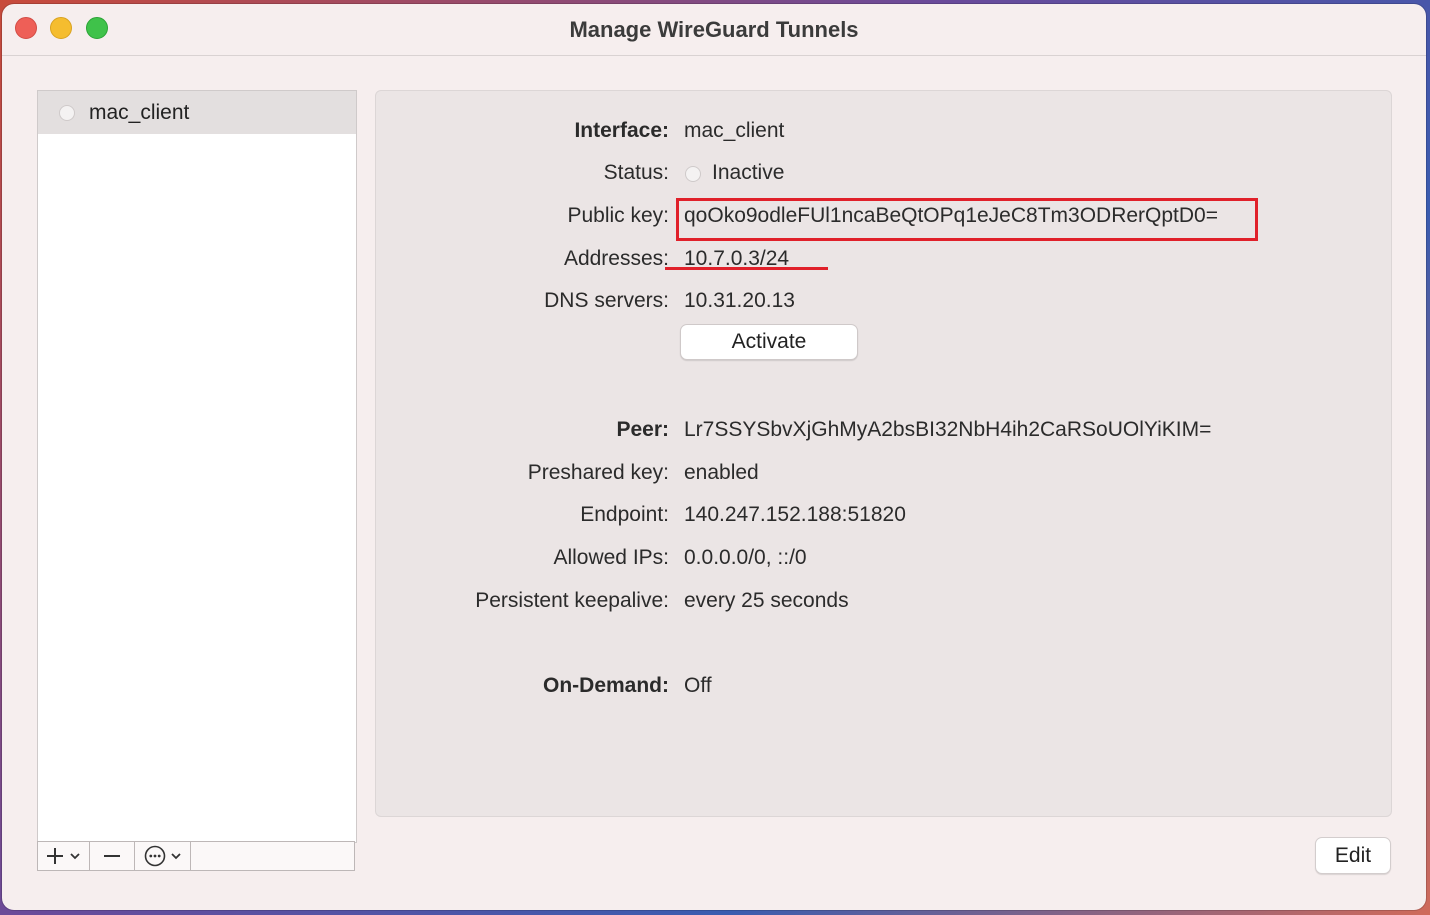 The width and height of the screenshot is (1430, 915). Describe the element at coordinates (55, 856) in the screenshot. I see `plus-icon` at that location.